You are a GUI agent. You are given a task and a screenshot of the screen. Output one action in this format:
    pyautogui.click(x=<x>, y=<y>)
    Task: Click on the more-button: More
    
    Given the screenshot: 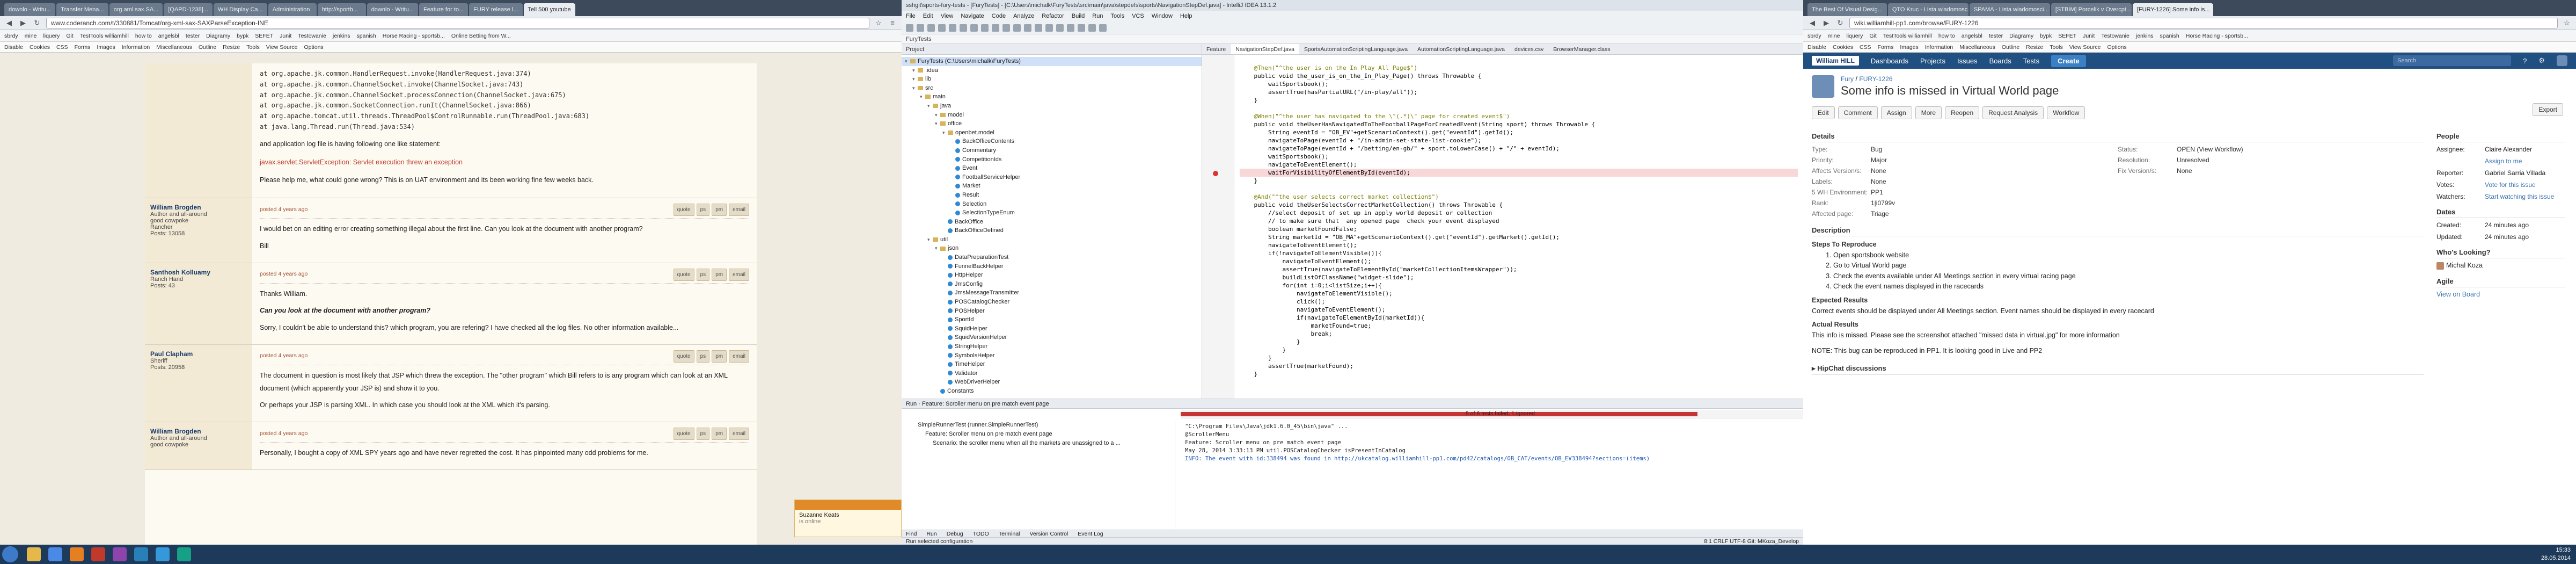 What is the action you would take?
    pyautogui.click(x=1928, y=112)
    